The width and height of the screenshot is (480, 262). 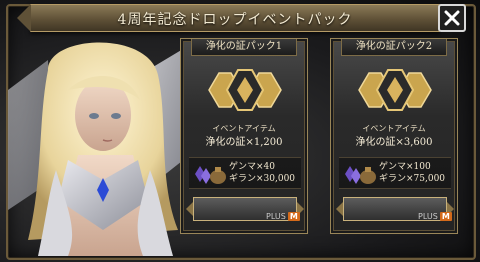 I want to click on pack-header: 浄化の証パック2, so click(x=394, y=47).